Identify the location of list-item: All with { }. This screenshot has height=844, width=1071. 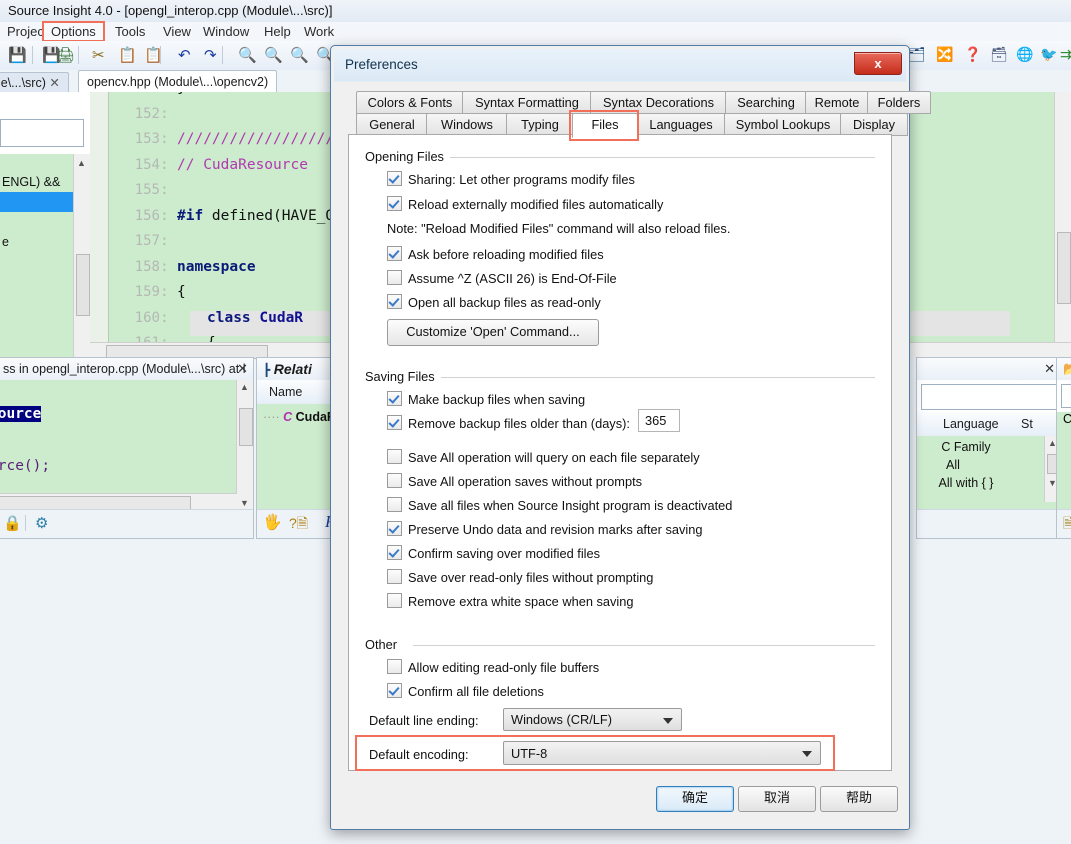
(989, 483).